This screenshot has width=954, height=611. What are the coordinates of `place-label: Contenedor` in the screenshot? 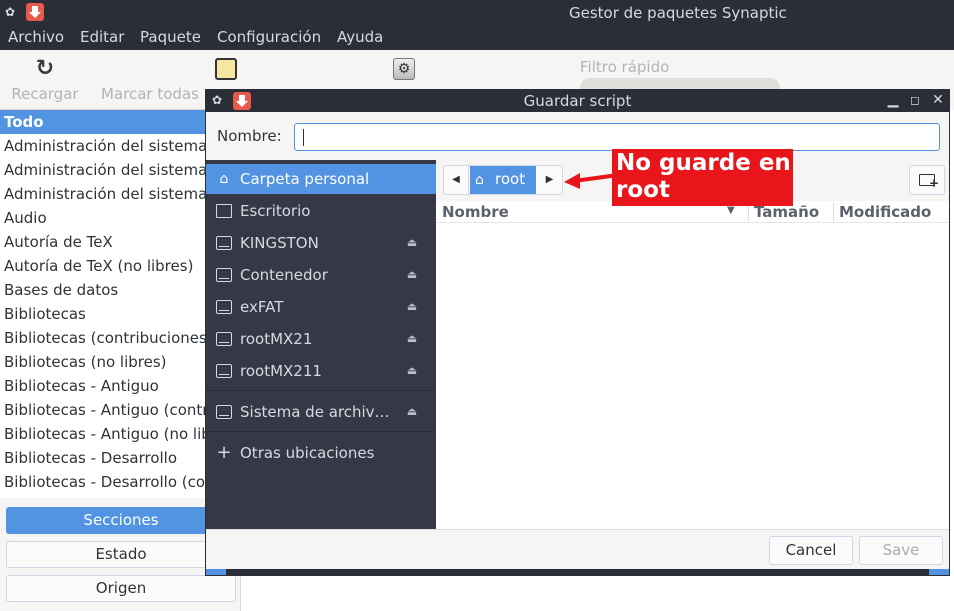 It's located at (284, 275).